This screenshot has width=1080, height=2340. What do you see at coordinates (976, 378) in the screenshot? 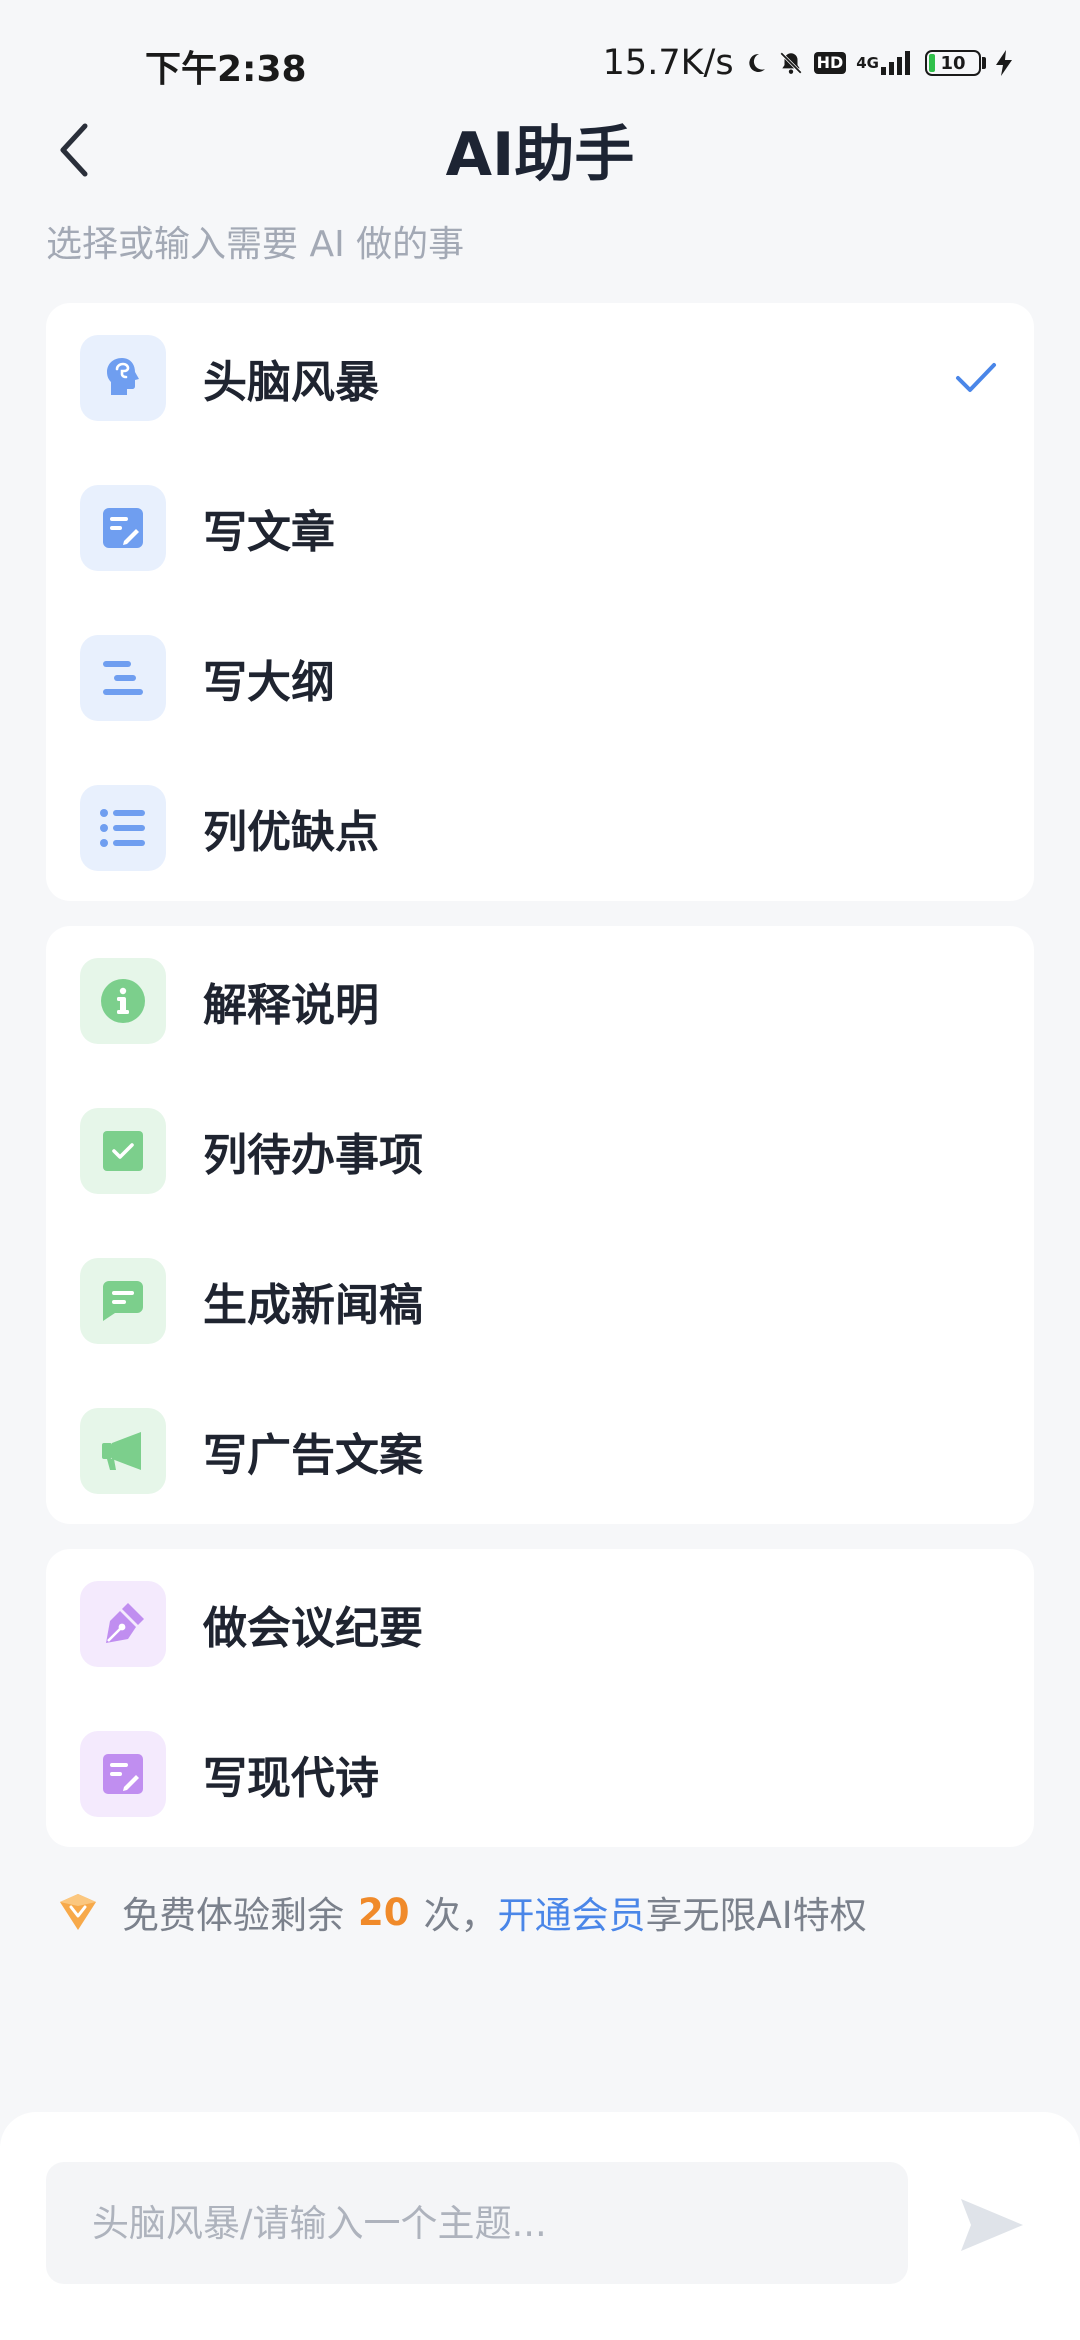
I see `checkmark-icon` at bounding box center [976, 378].